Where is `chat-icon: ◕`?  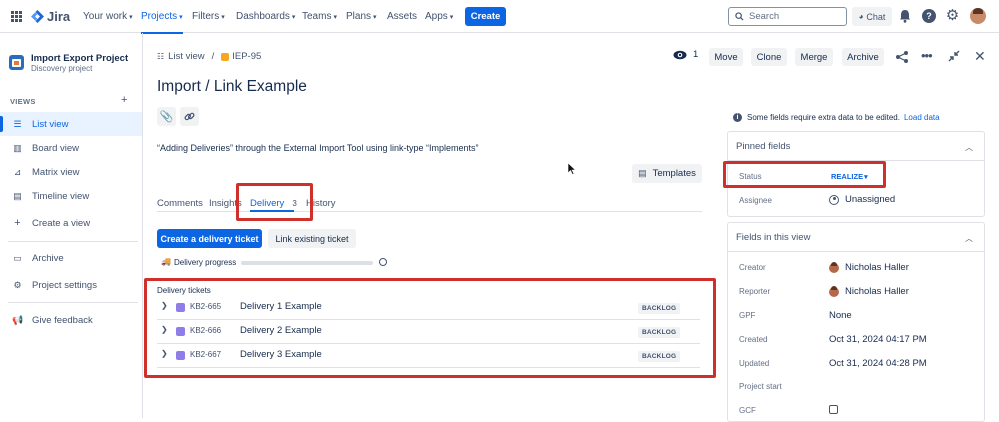
chat-icon: ◕ is located at coordinates (861, 16).